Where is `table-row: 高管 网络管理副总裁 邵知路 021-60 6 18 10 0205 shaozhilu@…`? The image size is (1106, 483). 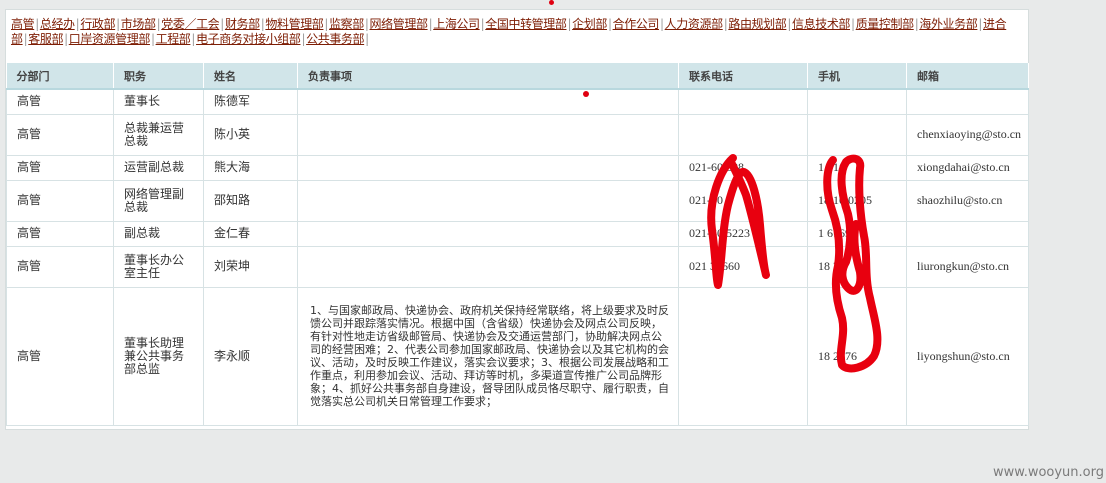
table-row: 高管 网络管理副总裁 邵知路 021-60 6 18 10 0205 shaozhilu@… is located at coordinates (517, 200).